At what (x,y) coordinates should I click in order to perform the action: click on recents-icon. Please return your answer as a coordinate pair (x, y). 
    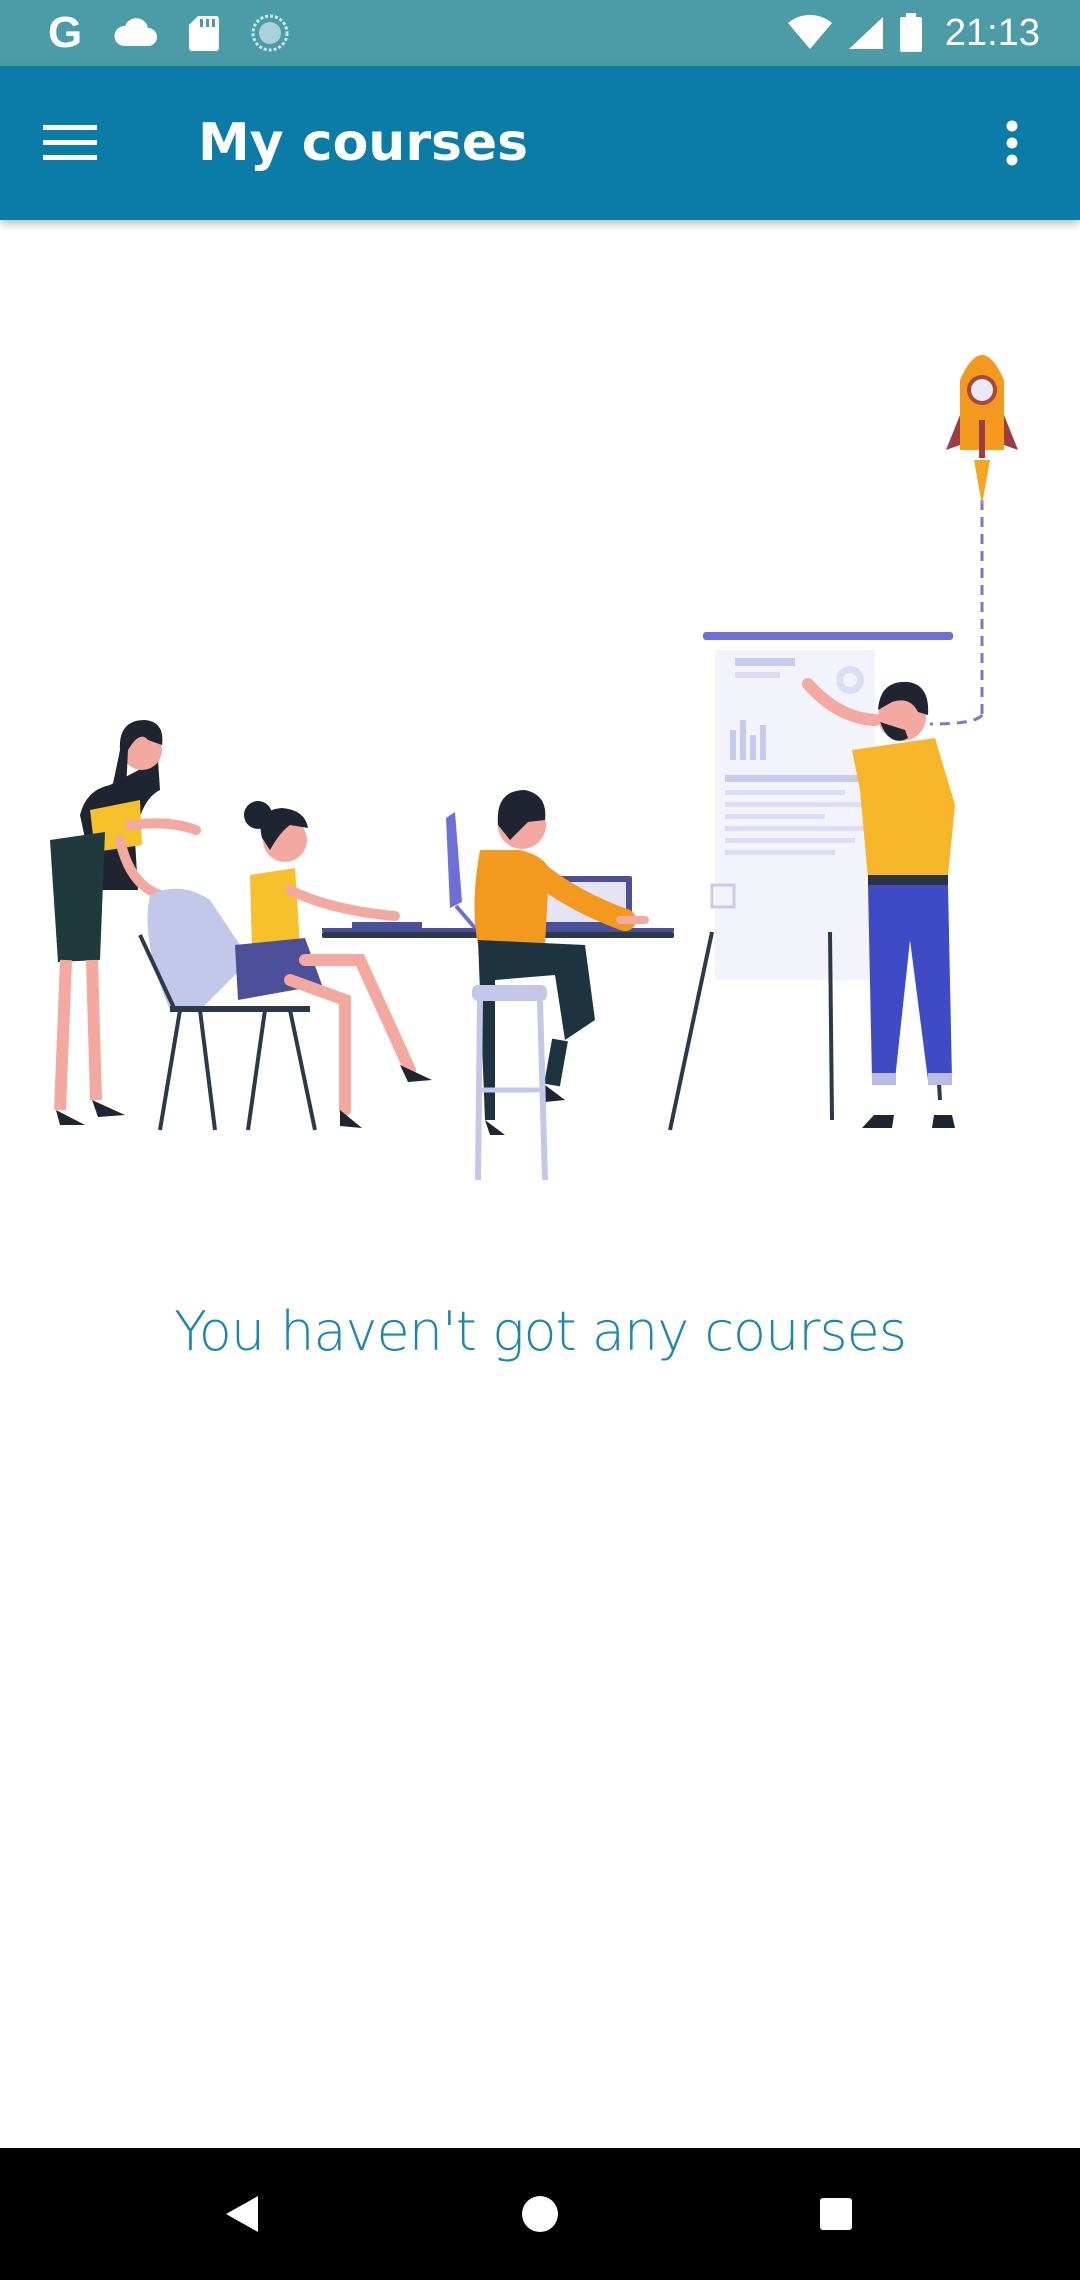
    Looking at the image, I should click on (836, 2214).